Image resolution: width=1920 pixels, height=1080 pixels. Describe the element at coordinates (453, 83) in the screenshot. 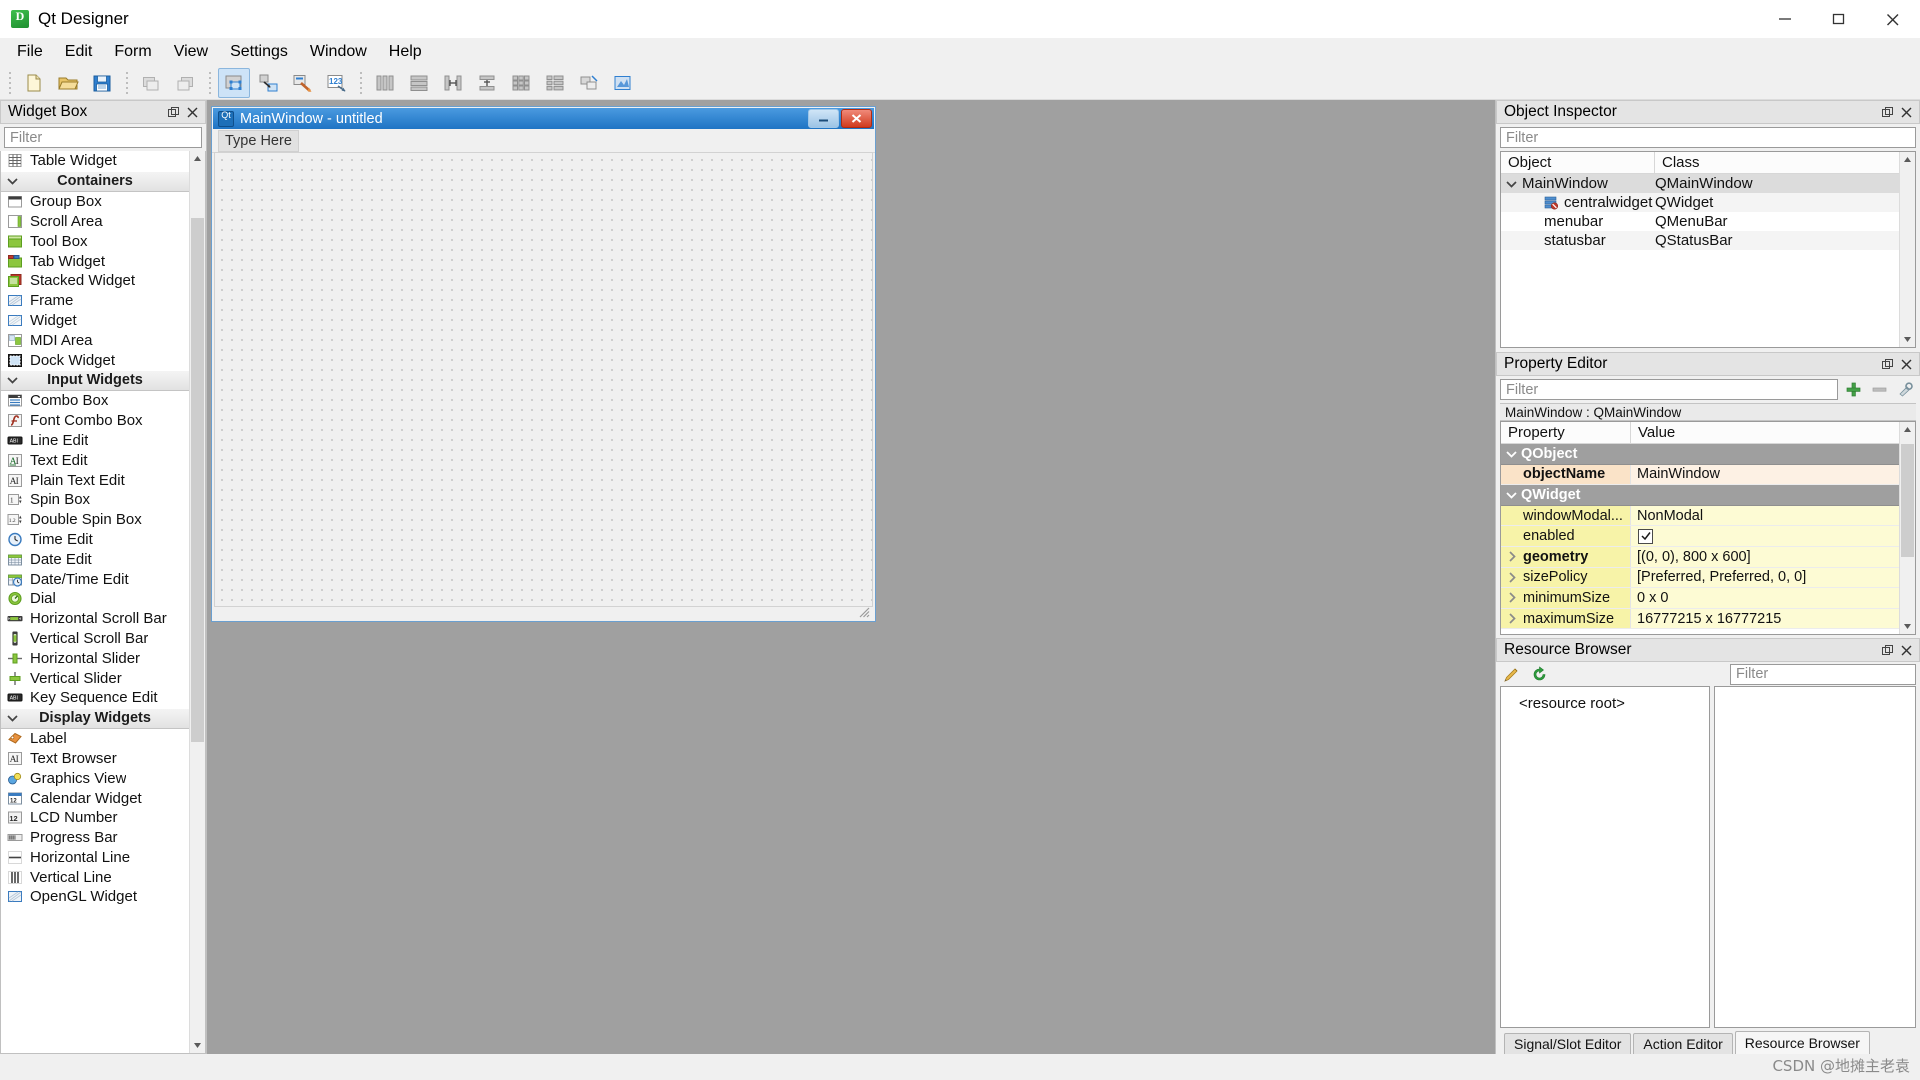

I see `layout-splitter-horizontal-button` at that location.